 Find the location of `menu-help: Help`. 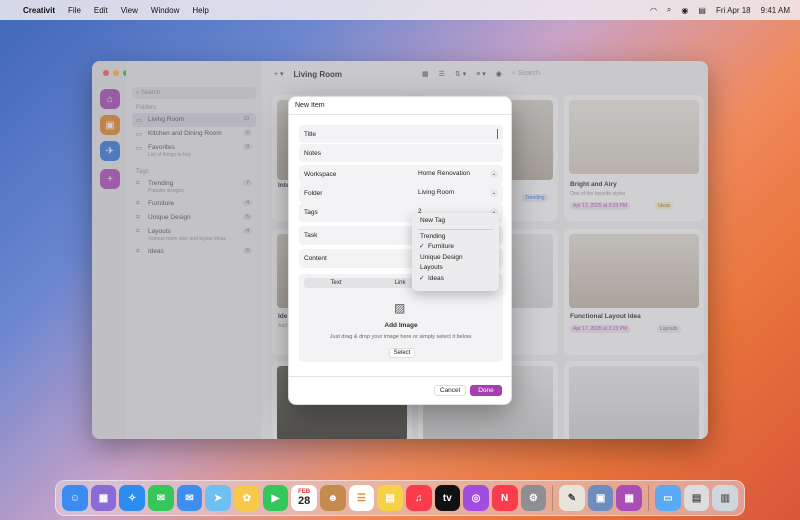

menu-help: Help is located at coordinates (200, 10).